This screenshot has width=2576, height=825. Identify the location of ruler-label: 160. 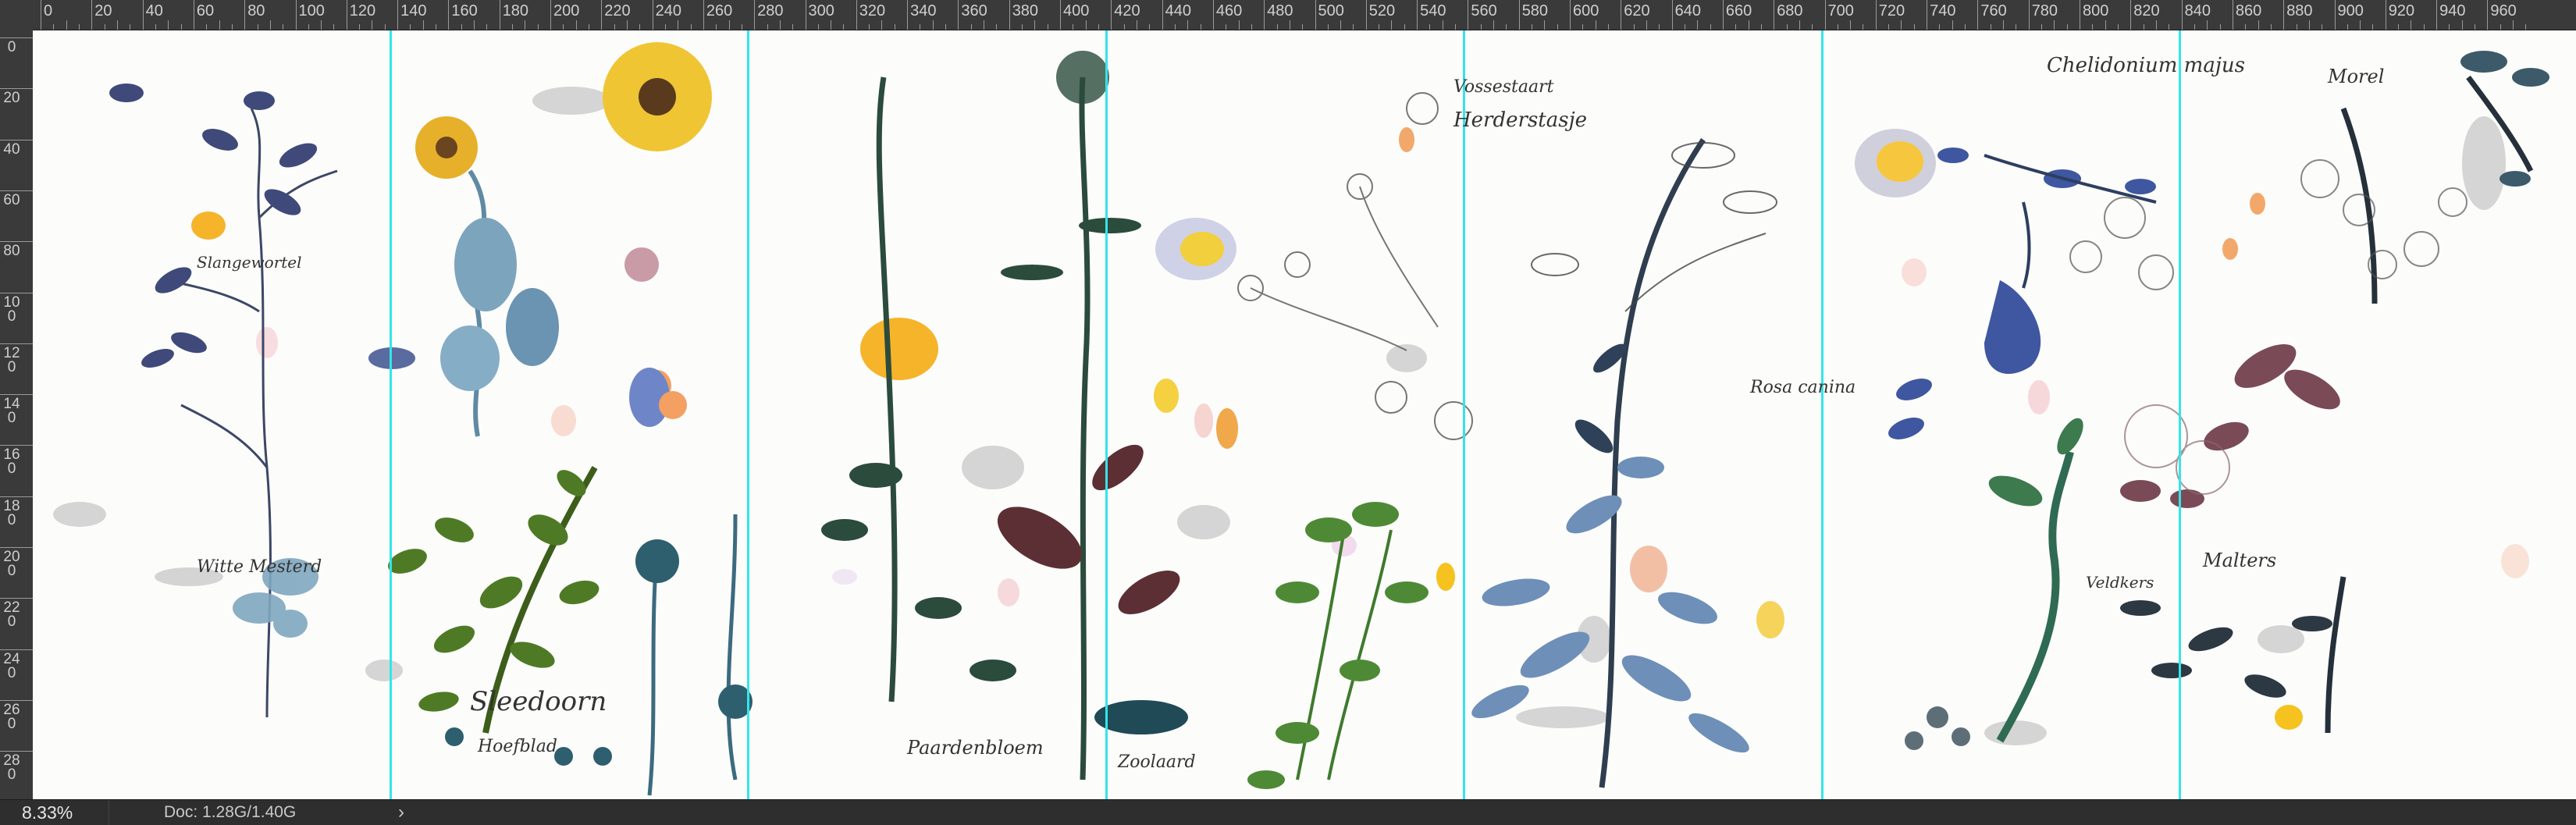
(11, 462).